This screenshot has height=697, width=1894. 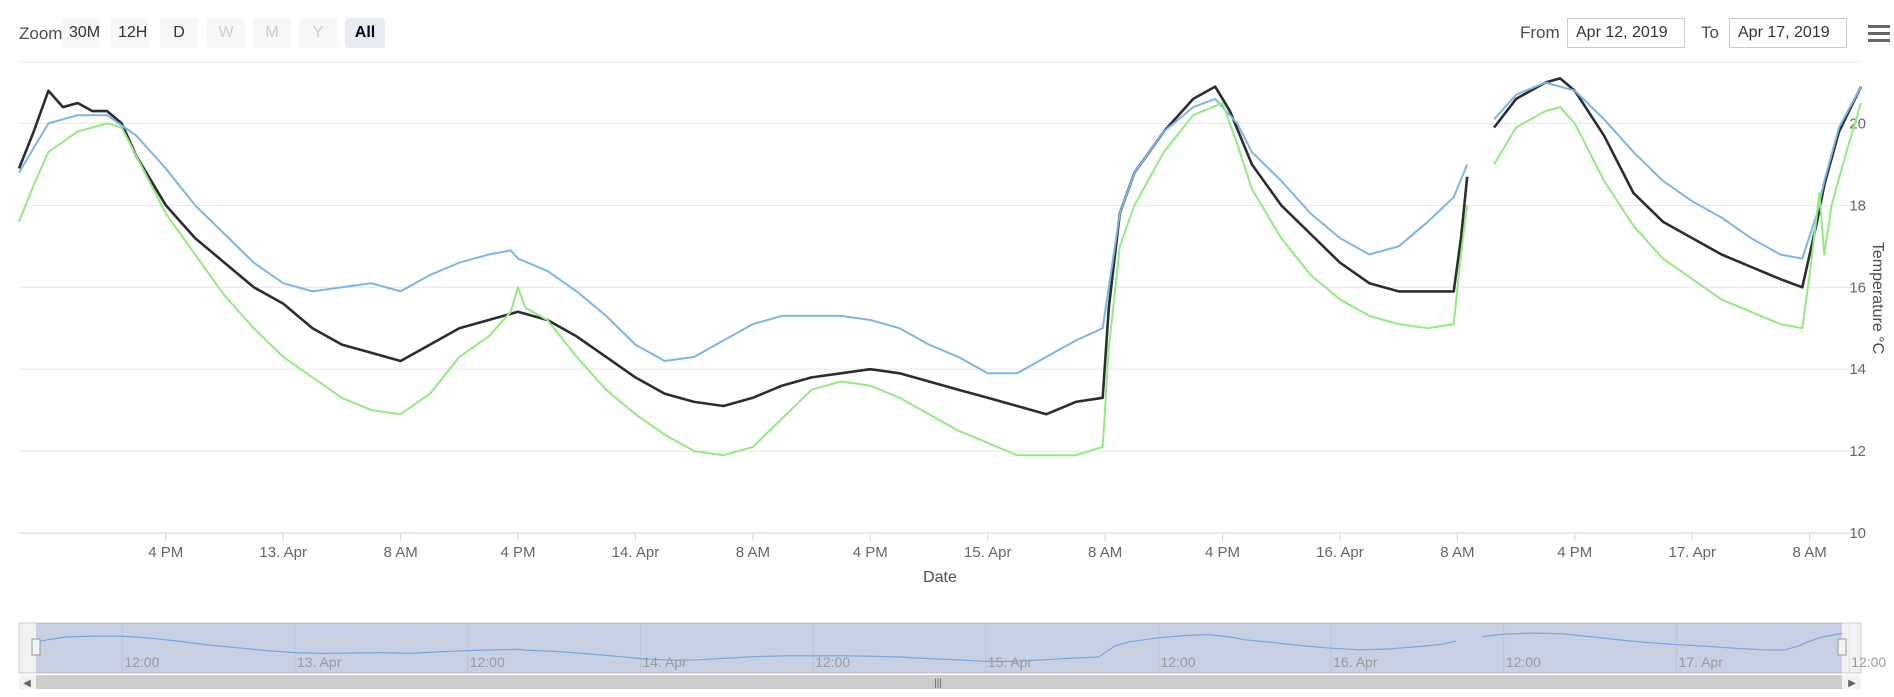 I want to click on x-tick-label: 14. Apr, so click(x=636, y=552).